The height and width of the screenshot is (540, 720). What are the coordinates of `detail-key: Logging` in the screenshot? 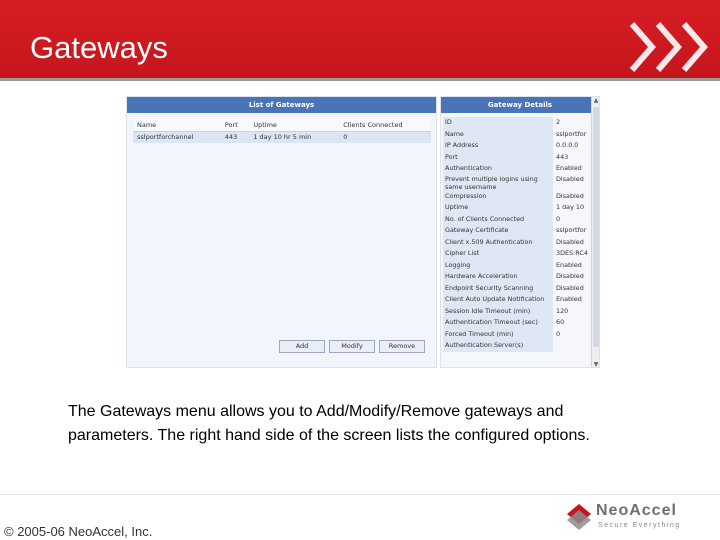 It's located at (498, 265).